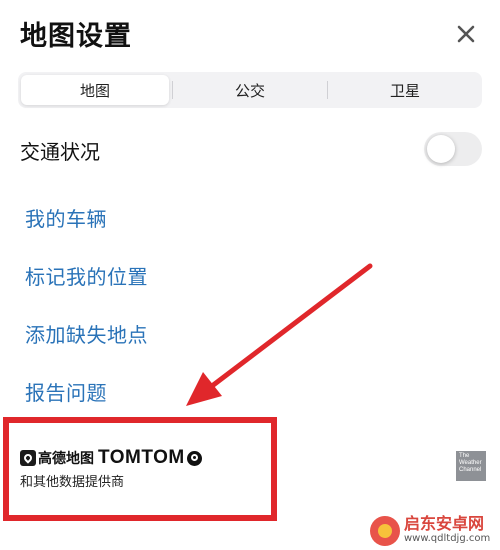 Image resolution: width=500 pixels, height=550 pixels. I want to click on watermark-logo-icon, so click(385, 531).